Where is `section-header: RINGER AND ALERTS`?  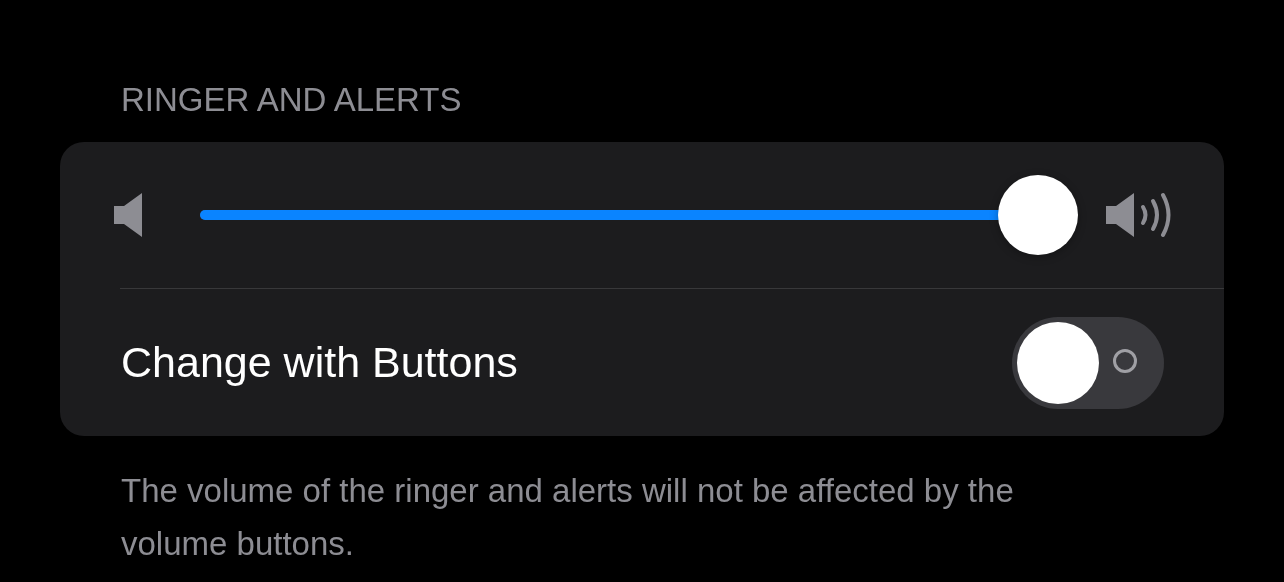 section-header: RINGER AND ALERTS is located at coordinates (291, 100).